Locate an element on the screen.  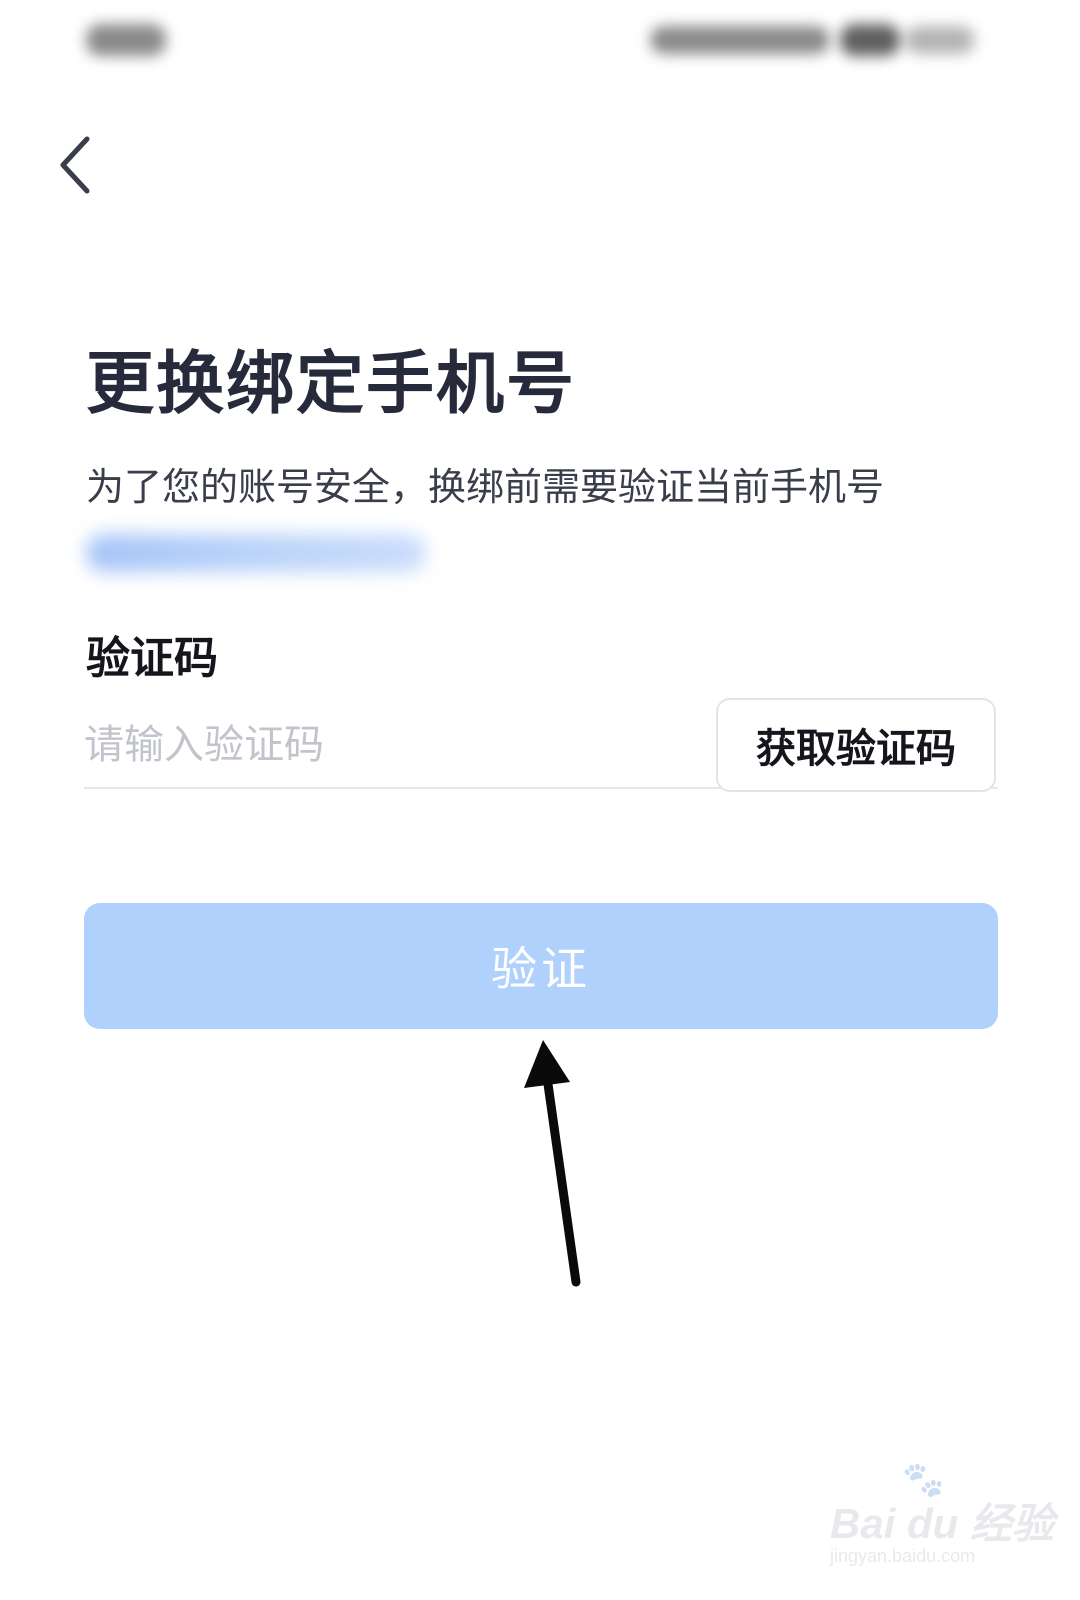
back-button is located at coordinates (75, 165).